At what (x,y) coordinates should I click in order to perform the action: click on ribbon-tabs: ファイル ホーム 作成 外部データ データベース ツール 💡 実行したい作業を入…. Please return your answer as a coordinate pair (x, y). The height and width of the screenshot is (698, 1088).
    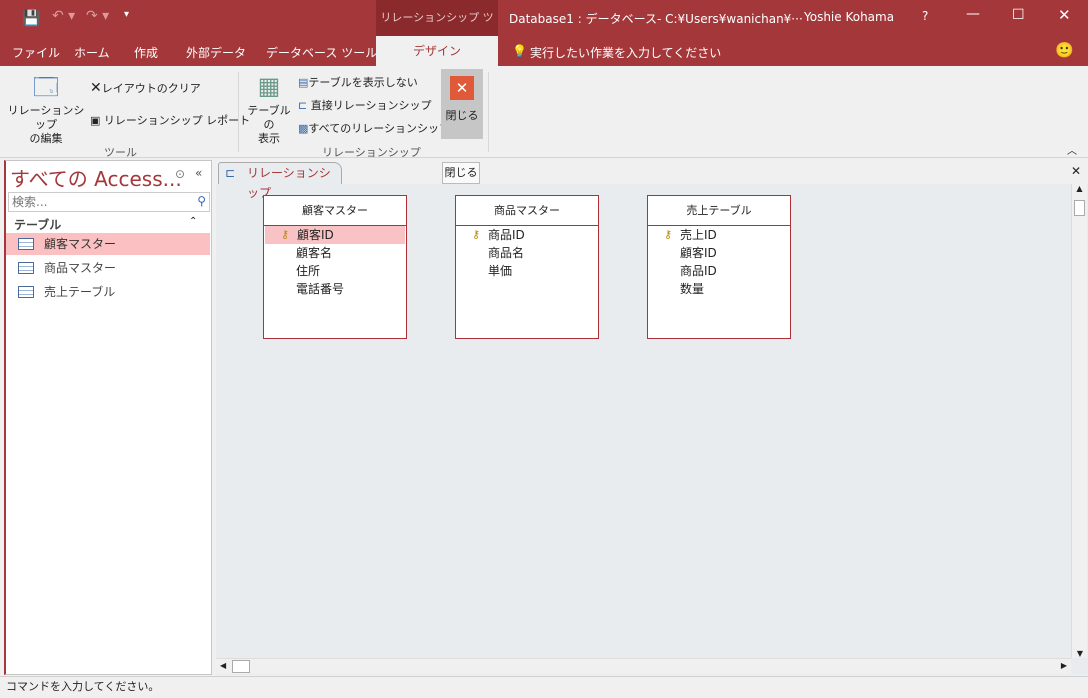
    Looking at the image, I should click on (544, 51).